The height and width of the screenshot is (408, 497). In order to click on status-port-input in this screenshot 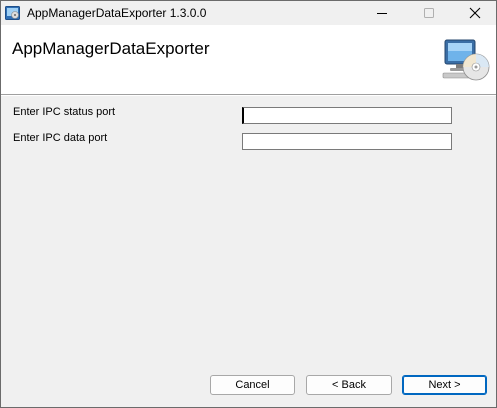, I will do `click(347, 115)`.